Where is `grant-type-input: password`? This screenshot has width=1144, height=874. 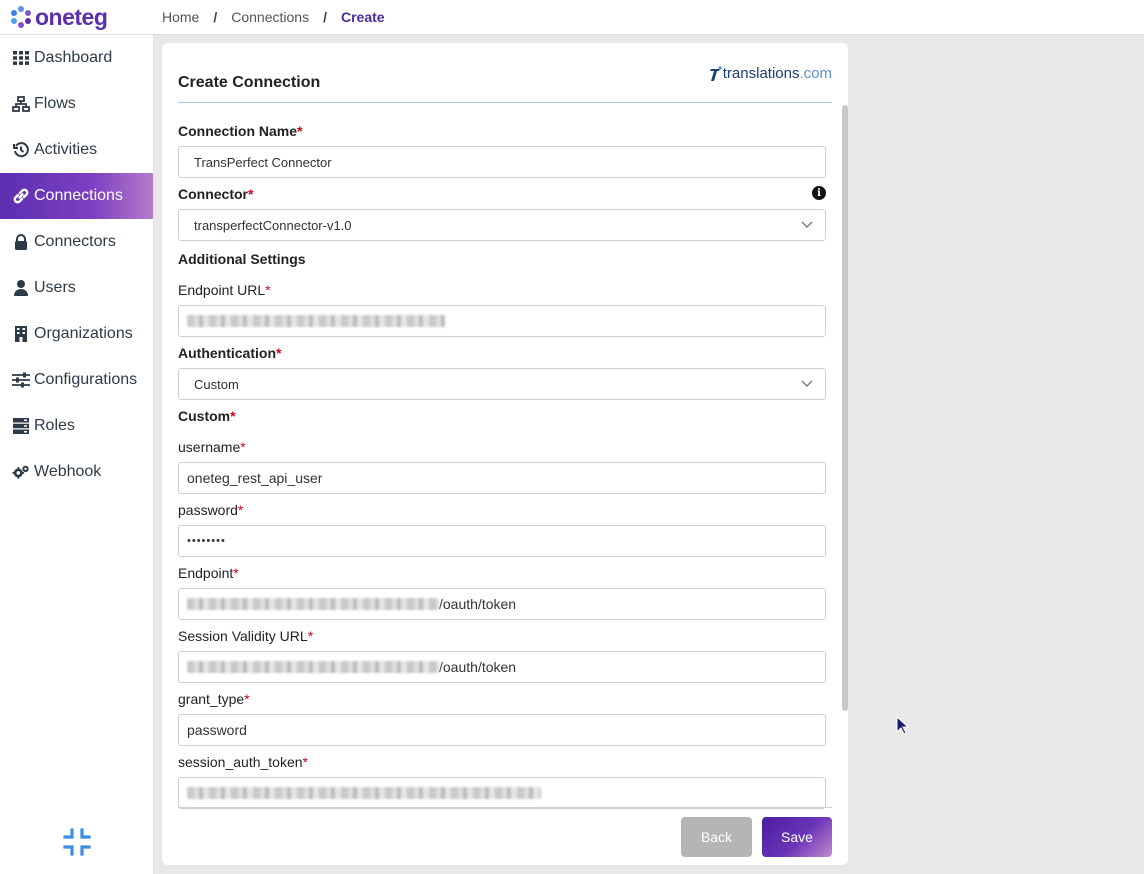 grant-type-input: password is located at coordinates (502, 730).